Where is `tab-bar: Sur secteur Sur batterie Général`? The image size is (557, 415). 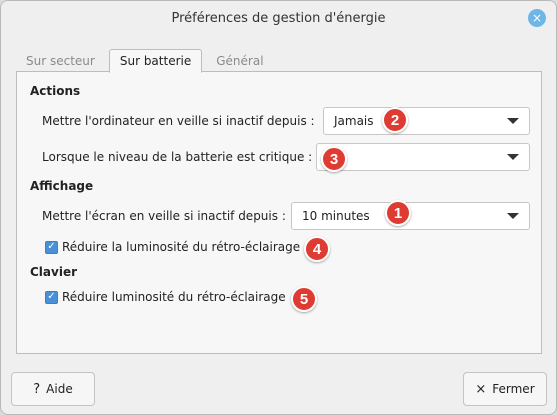
tab-bar: Sur secteur Sur batterie Général is located at coordinates (147, 60).